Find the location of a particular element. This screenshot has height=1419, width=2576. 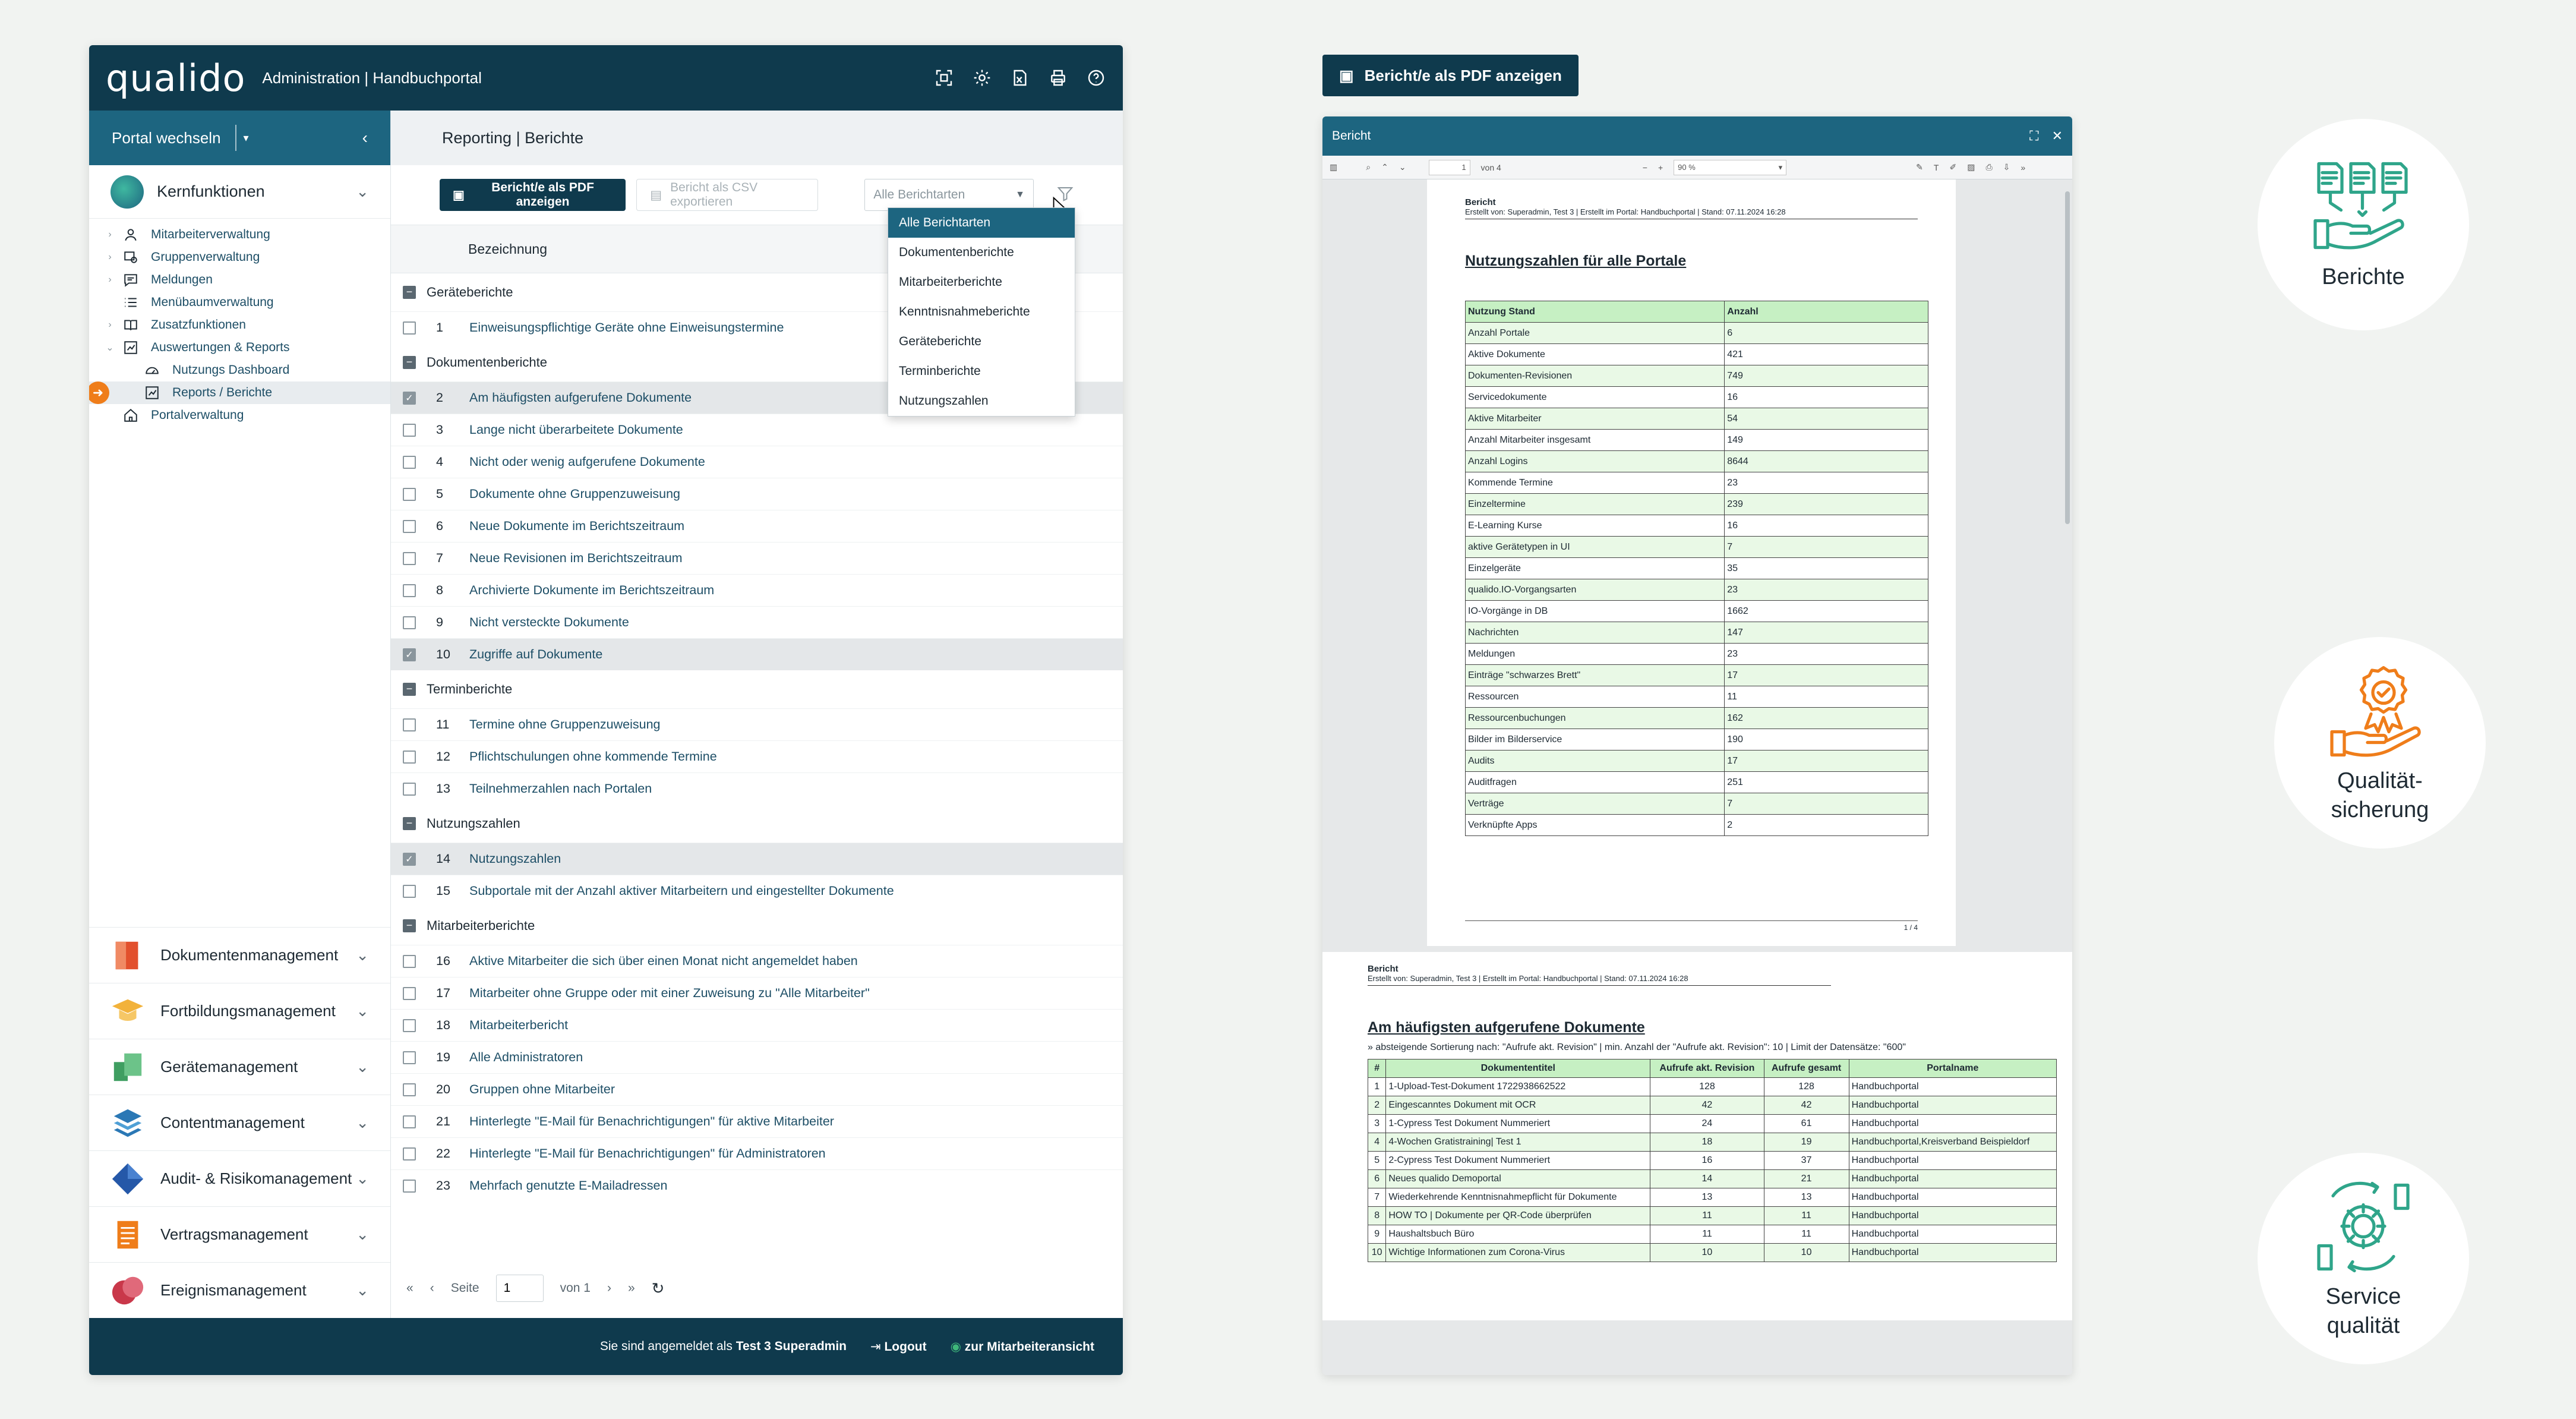

section-audit-risikomanagement: Audit- & Risikomanagement ⌄ is located at coordinates (239, 1178).